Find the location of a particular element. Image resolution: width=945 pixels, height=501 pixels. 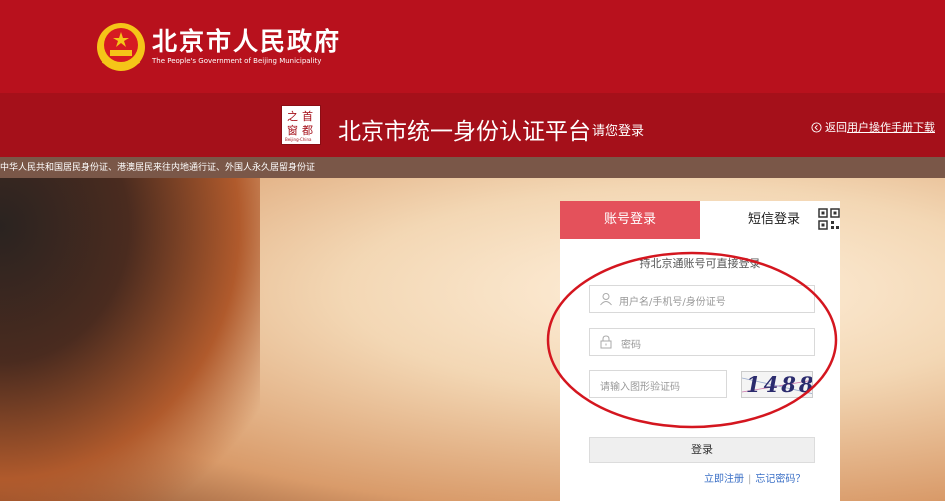

logo-char-3: 窗 is located at coordinates (292, 130).